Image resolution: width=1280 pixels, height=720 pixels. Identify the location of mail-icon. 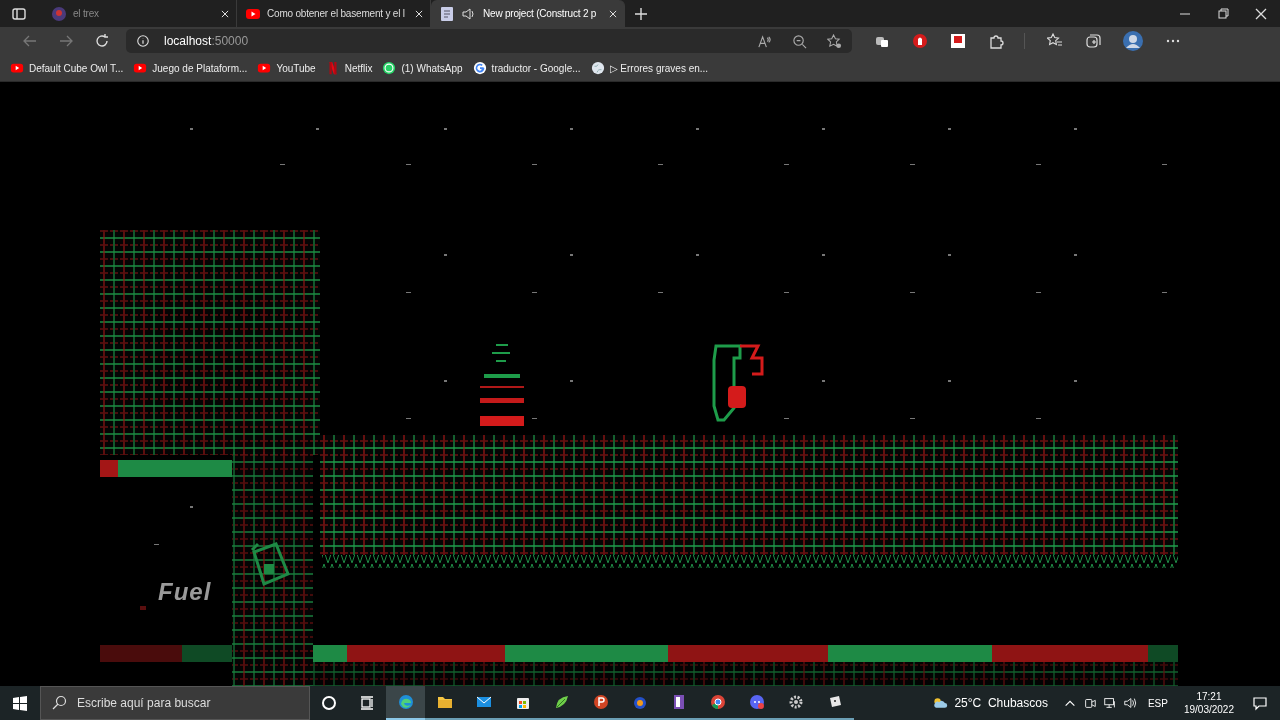
(483, 702).